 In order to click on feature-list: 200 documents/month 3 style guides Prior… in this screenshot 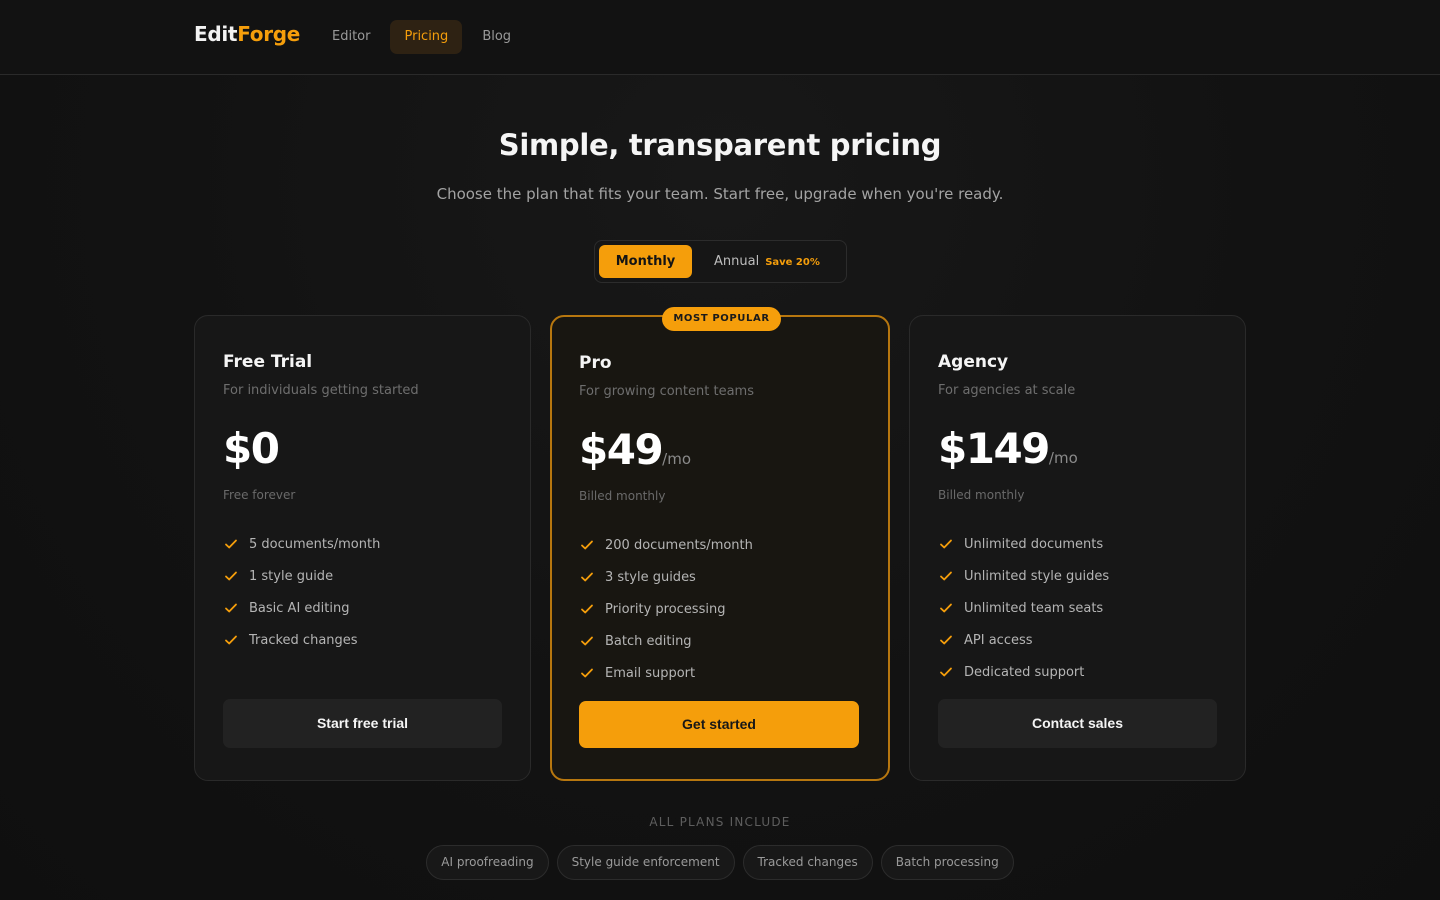, I will do `click(666, 609)`.